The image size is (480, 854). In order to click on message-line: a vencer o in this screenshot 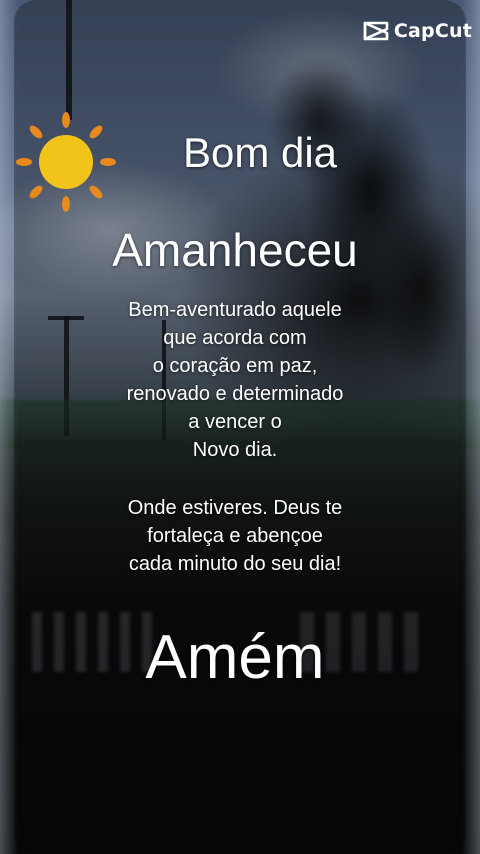, I will do `click(235, 422)`.